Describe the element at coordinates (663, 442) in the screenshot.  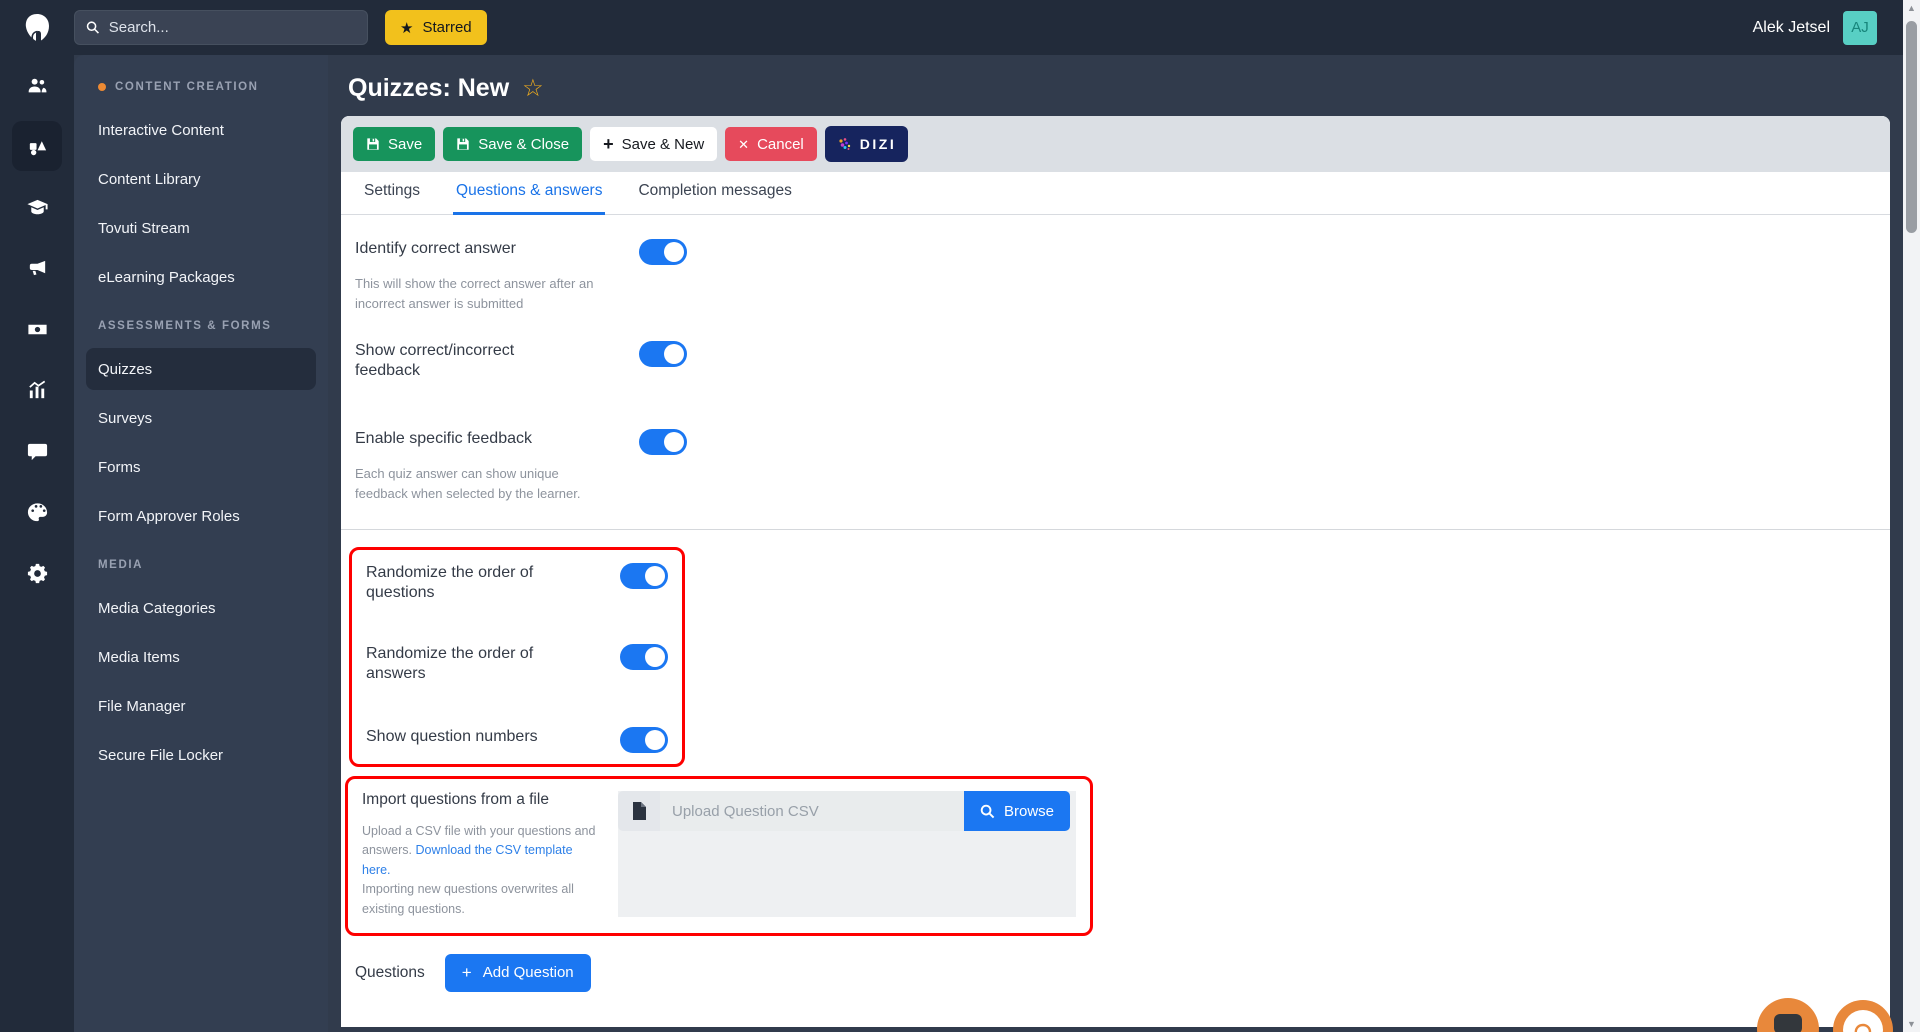
I see `toggle-enable-specific-feedback` at that location.